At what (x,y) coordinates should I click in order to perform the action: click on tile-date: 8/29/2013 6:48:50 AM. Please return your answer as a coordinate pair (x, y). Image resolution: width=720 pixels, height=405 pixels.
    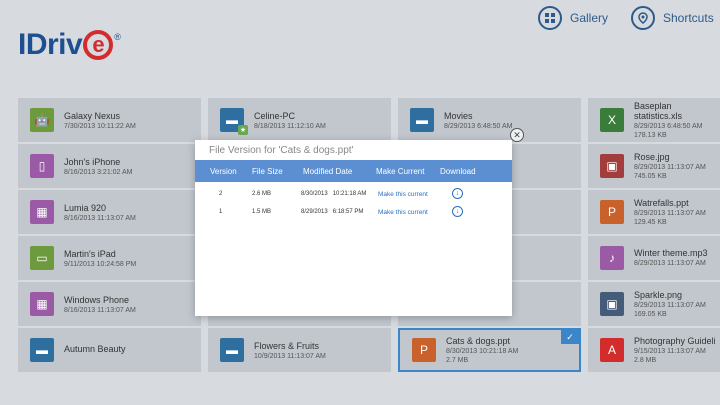
    Looking at the image, I should click on (668, 126).